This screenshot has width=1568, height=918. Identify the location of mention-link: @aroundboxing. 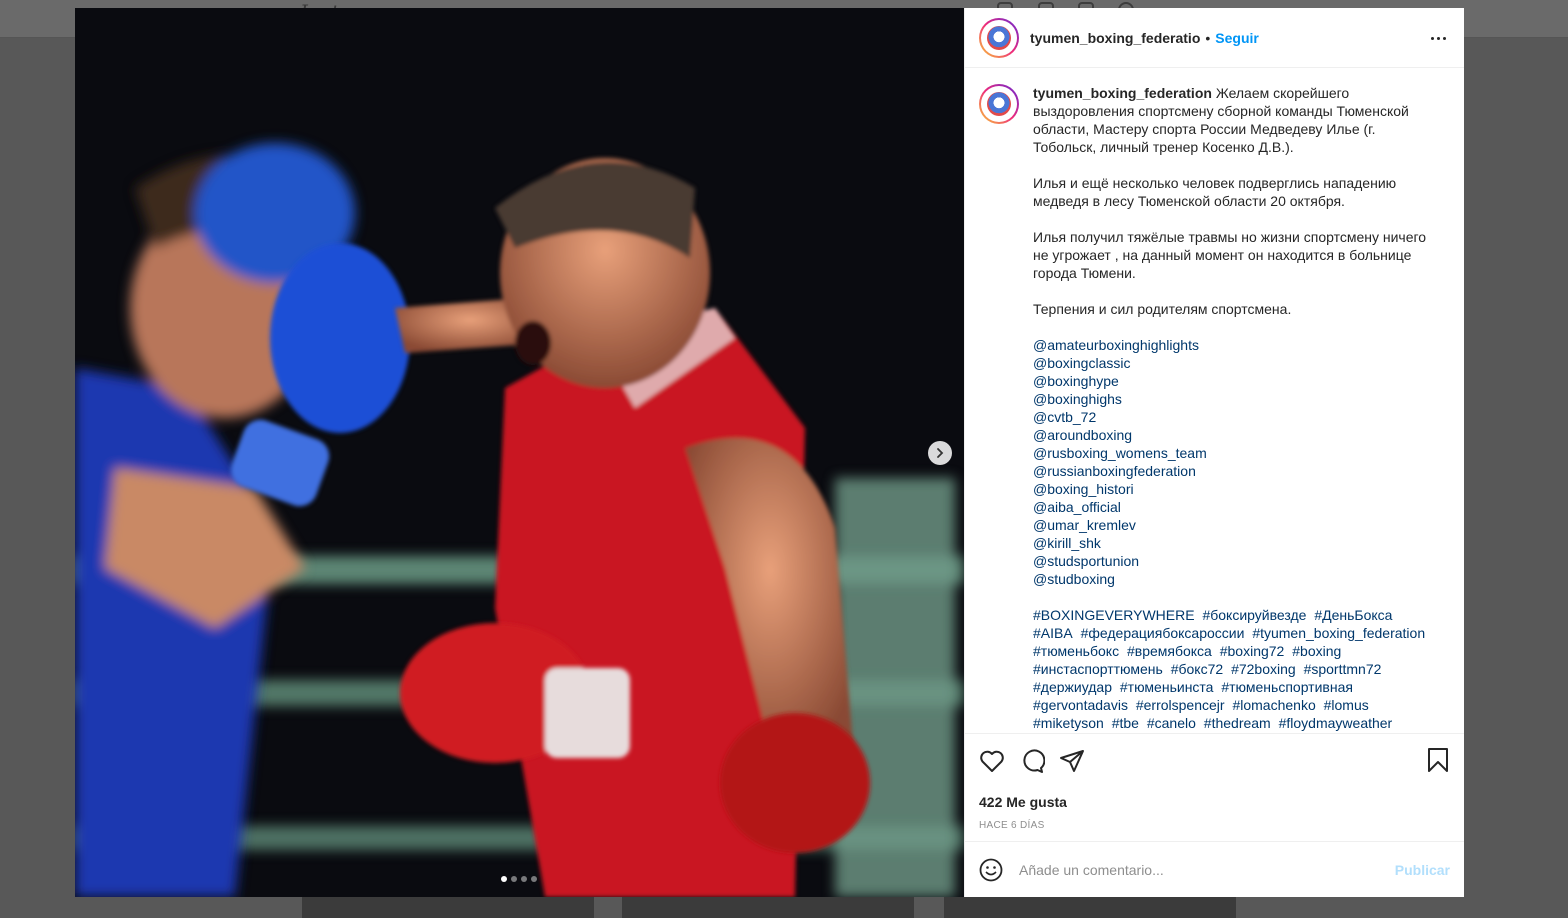
(1233, 435).